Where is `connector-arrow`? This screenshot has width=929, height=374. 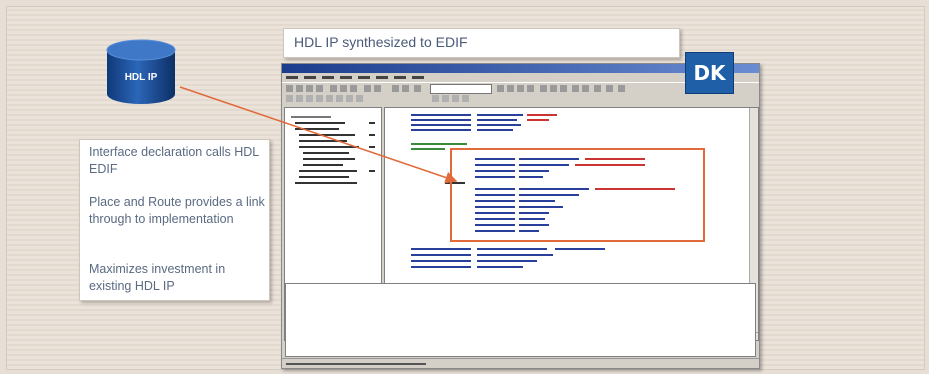 connector-arrow is located at coordinates (318, 135).